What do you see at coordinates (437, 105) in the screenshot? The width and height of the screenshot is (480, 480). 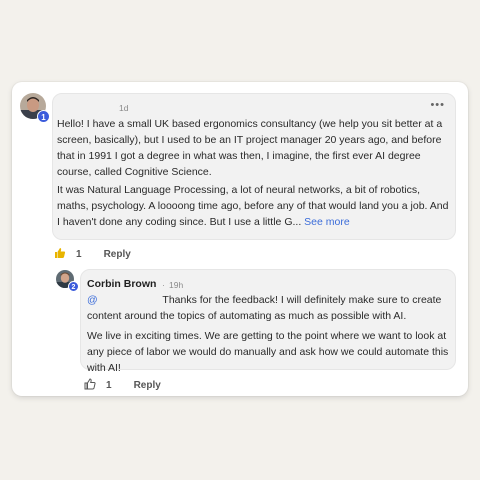 I see `ellipsis-icon: •••` at bounding box center [437, 105].